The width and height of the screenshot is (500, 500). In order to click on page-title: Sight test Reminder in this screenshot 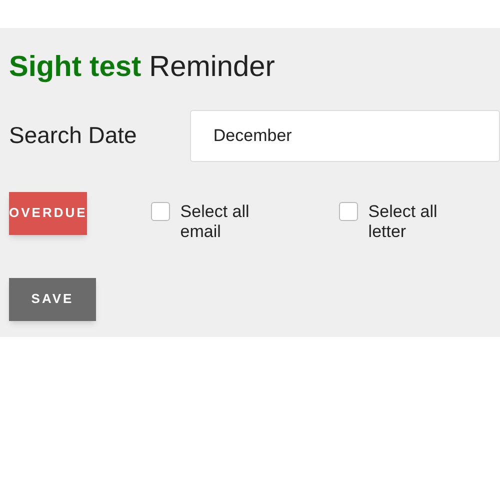, I will do `click(142, 67)`.